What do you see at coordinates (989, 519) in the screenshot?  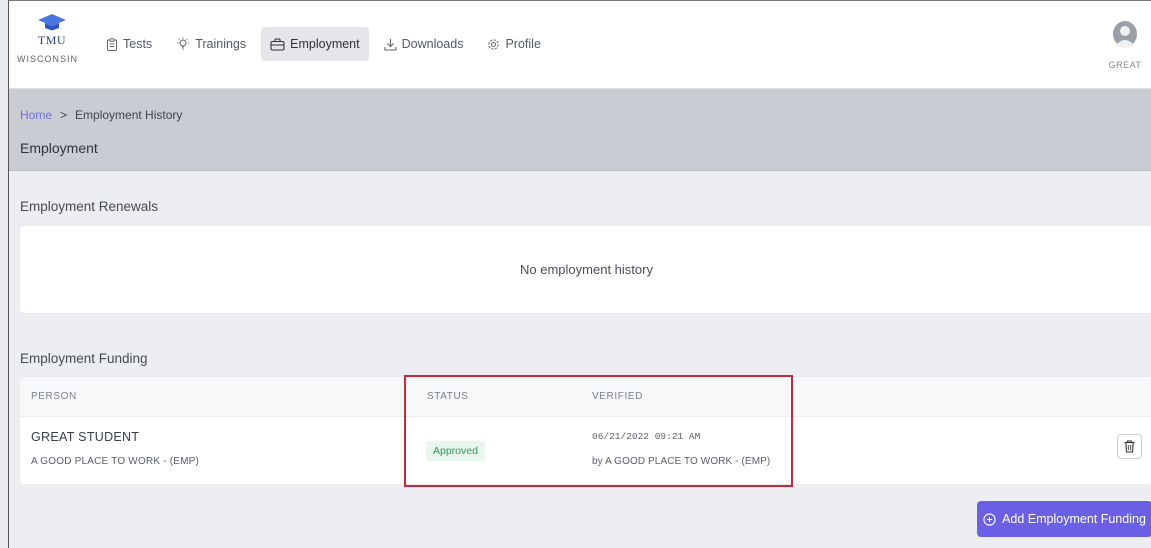 I see `plus-circle-icon` at bounding box center [989, 519].